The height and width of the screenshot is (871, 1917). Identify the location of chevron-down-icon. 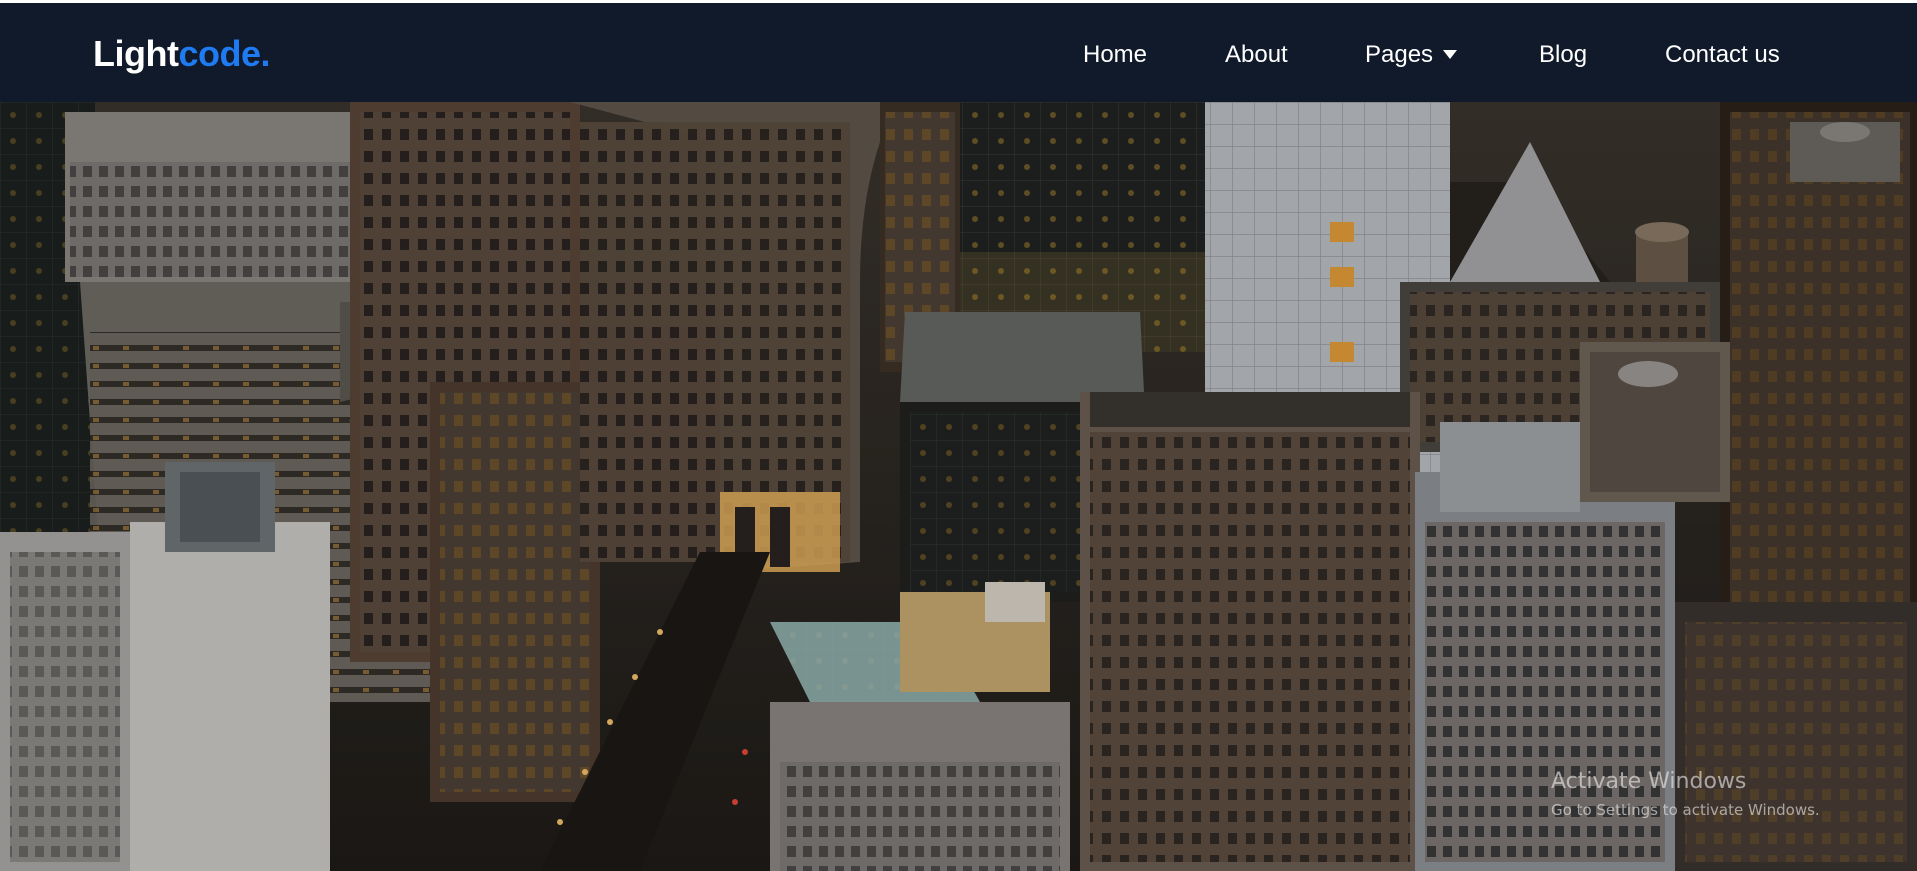
(1450, 54).